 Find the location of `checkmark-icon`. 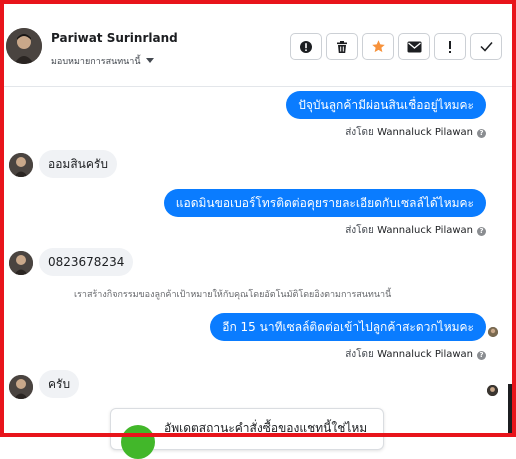

checkmark-icon is located at coordinates (486, 47).